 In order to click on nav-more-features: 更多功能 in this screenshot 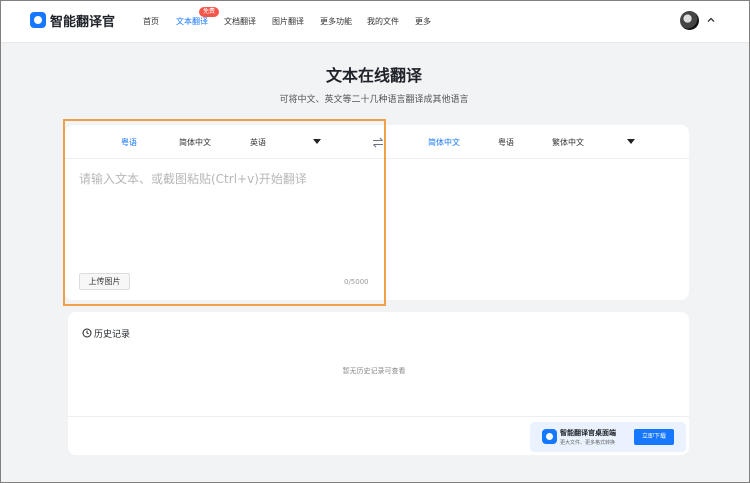, I will do `click(336, 21)`.